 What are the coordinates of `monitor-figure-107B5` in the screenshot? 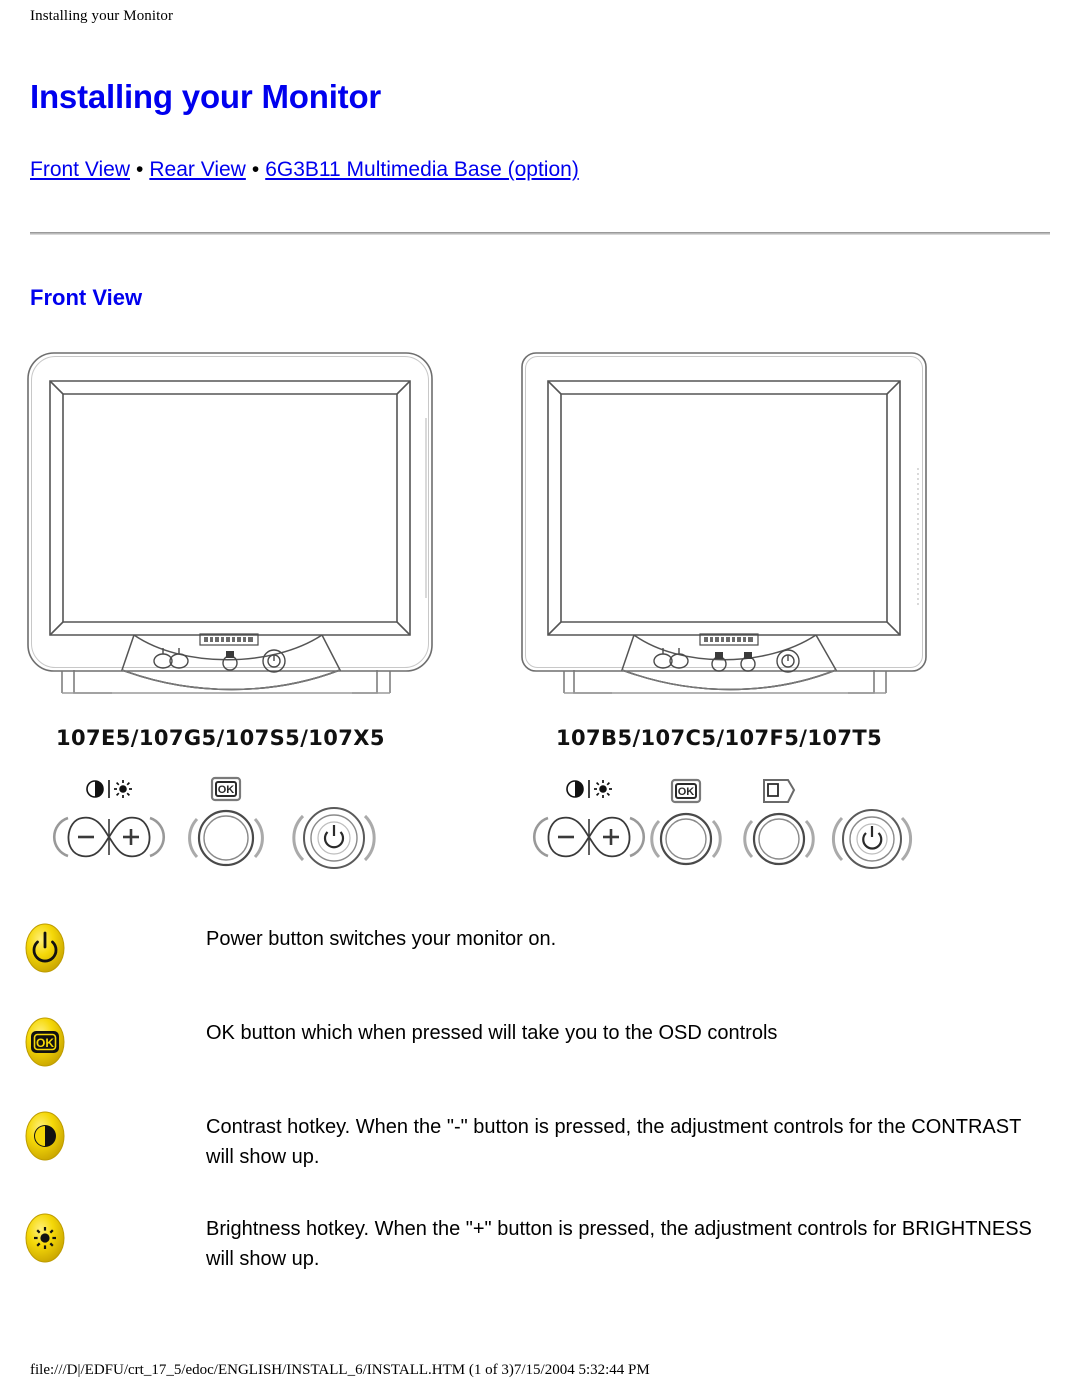 It's located at (728, 535).